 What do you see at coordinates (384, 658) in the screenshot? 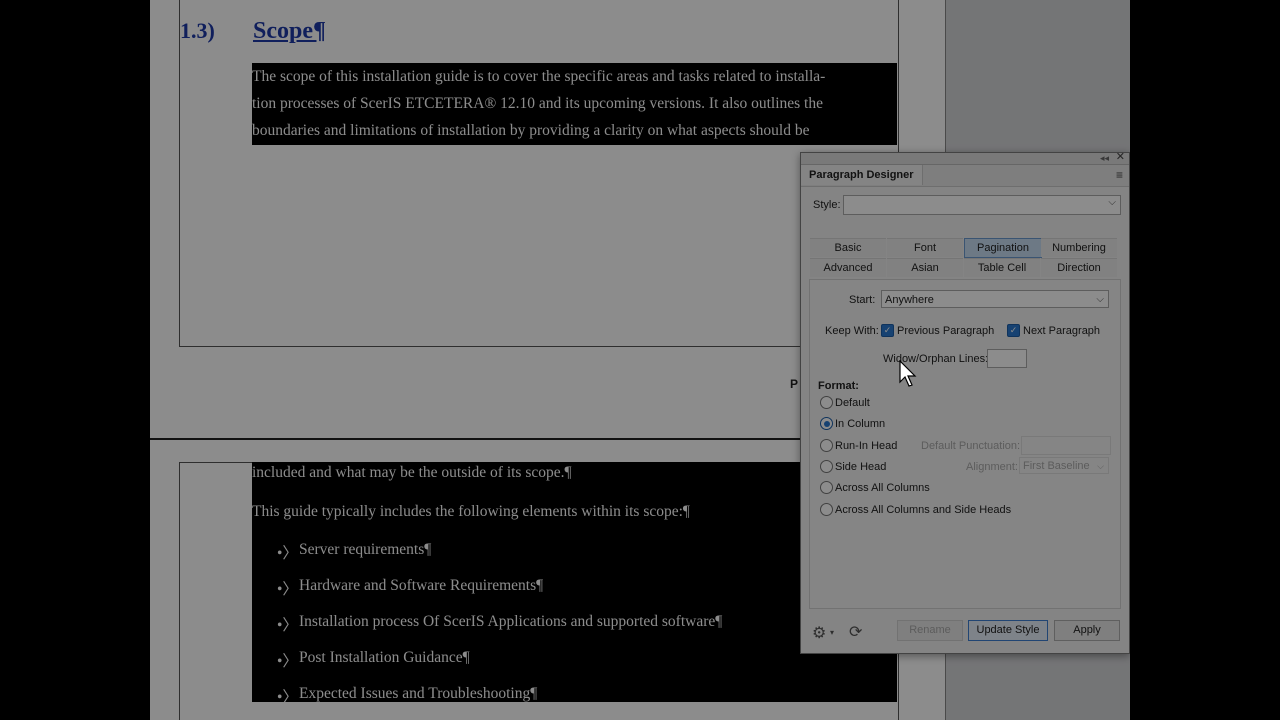
I see `bullet-item: Post Installation Guidance¶` at bounding box center [384, 658].